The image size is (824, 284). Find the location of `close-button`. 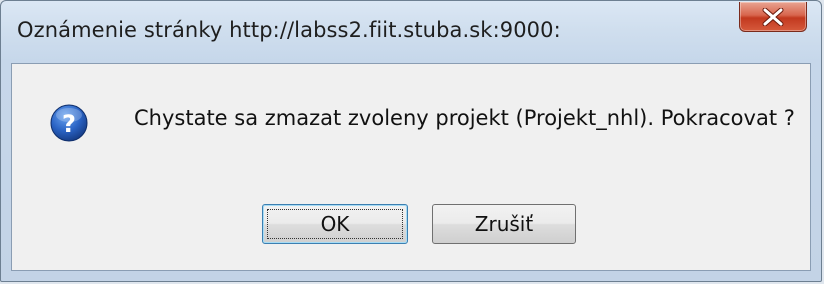

close-button is located at coordinates (773, 17).